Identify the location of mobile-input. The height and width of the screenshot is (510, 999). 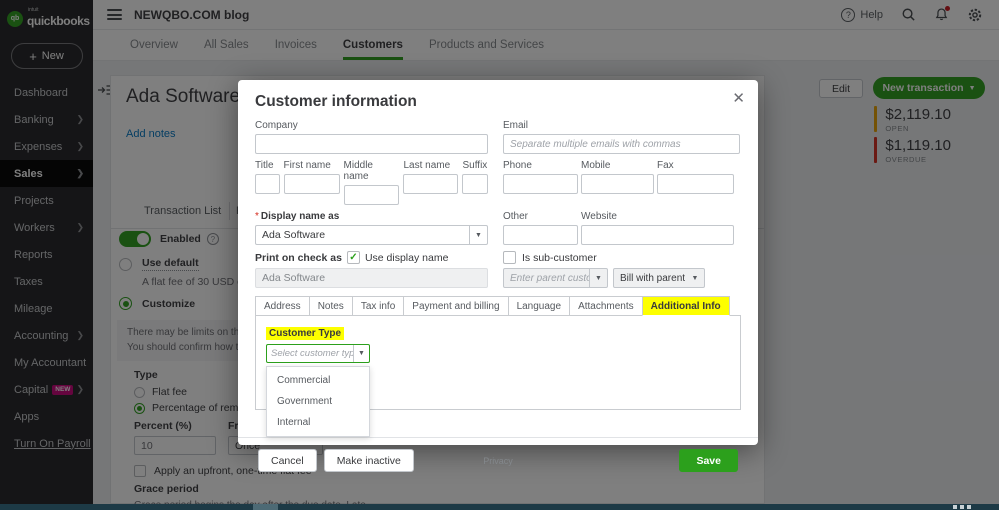
(617, 184).